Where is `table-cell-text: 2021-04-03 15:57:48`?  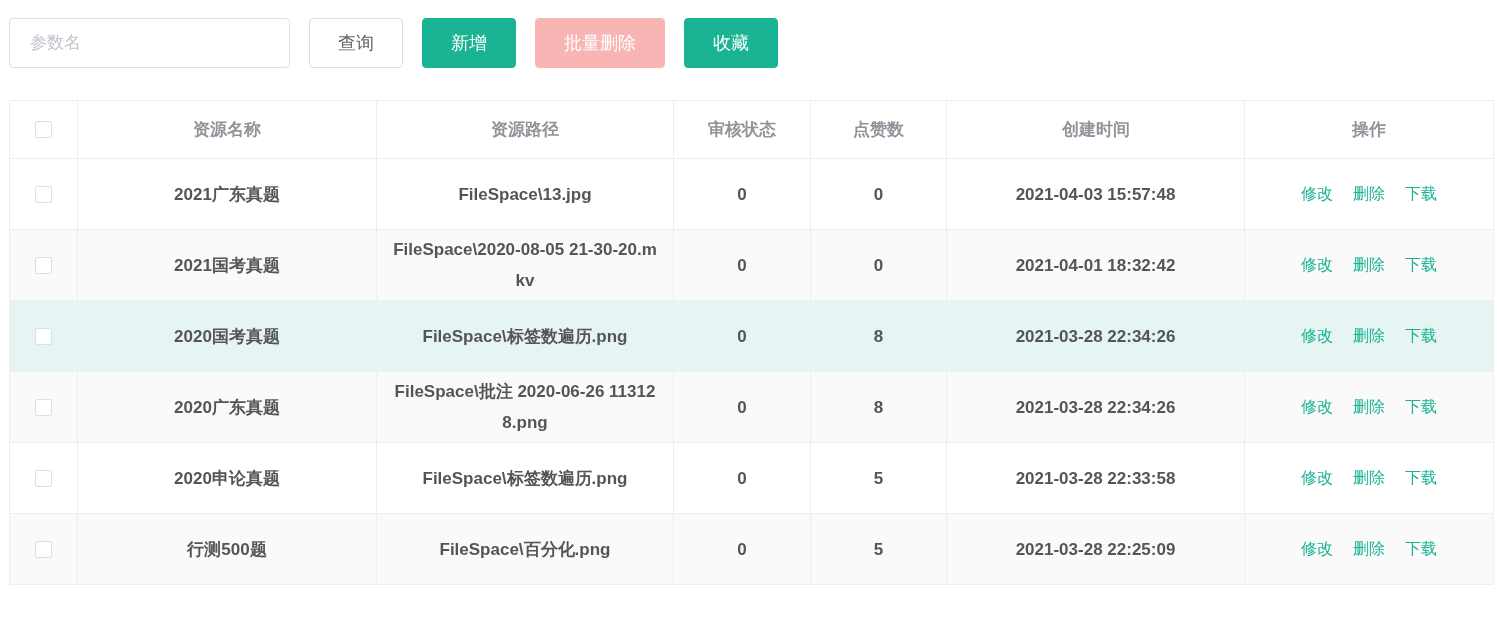
table-cell-text: 2021-04-03 15:57:48 is located at coordinates (1095, 194).